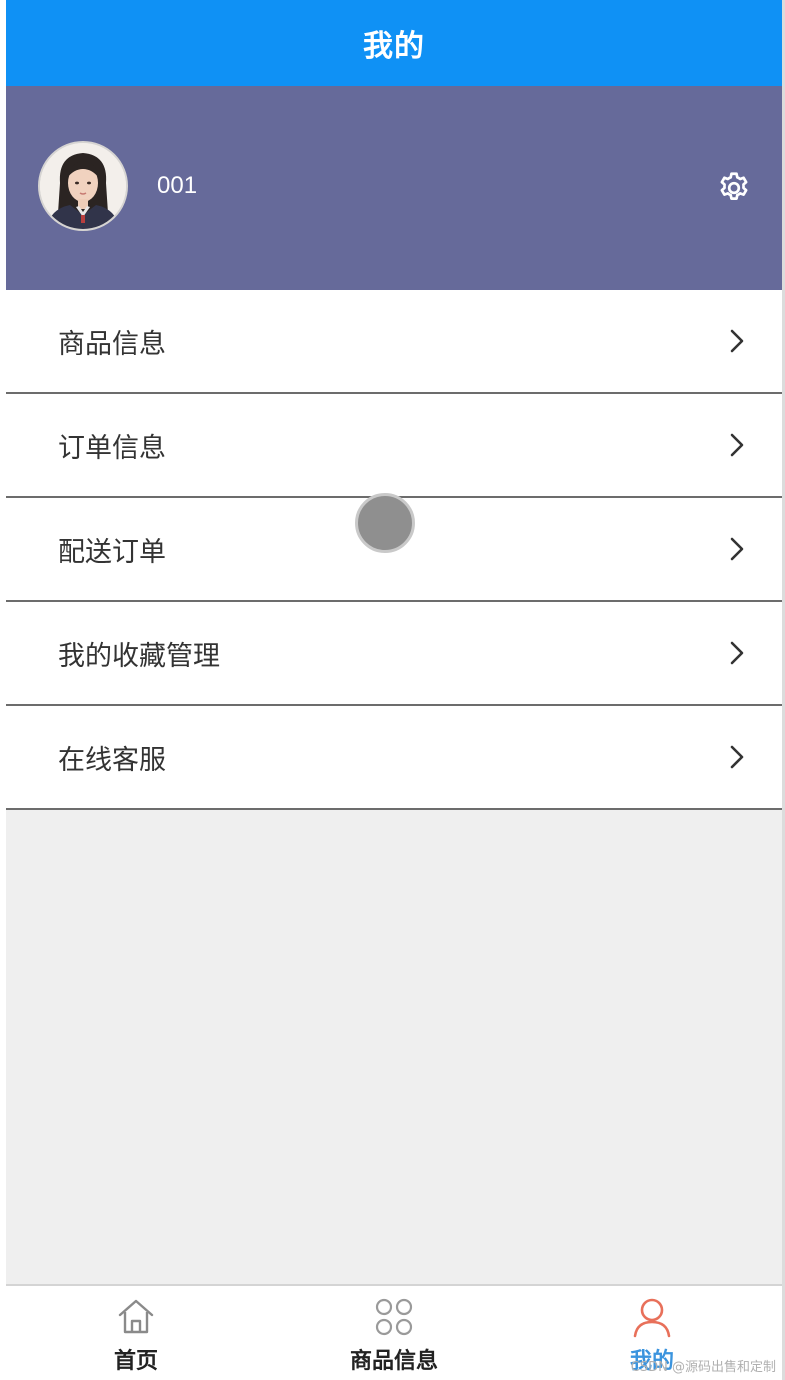 This screenshot has height=1380, width=785. I want to click on profile-header: 001, so click(394, 188).